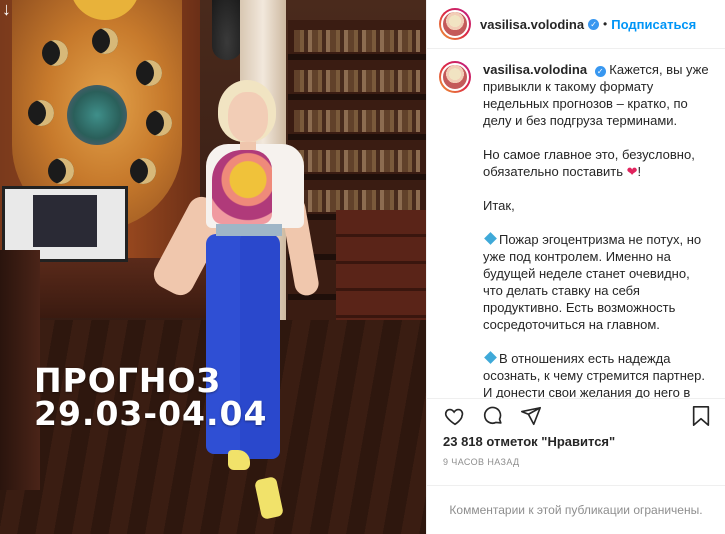 Image resolution: width=725 pixels, height=534 pixels. I want to click on share-plane-icon, so click(531, 416).